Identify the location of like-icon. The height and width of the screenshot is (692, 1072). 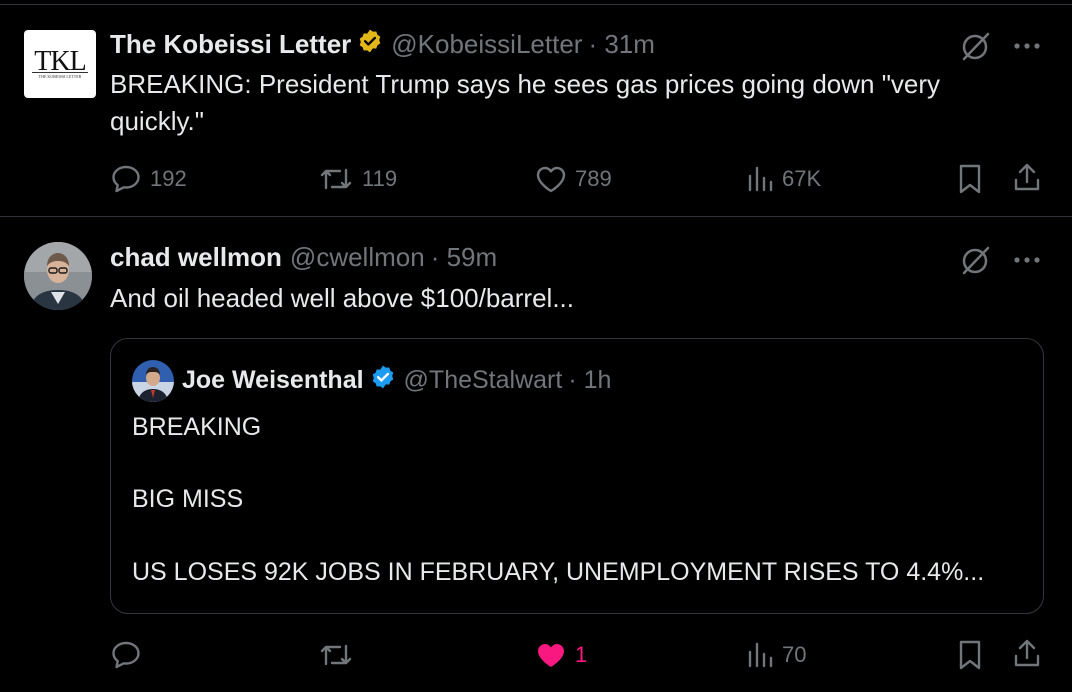
(551, 179).